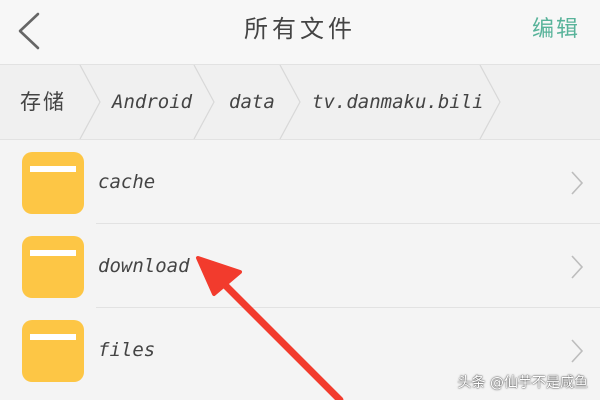 This screenshot has height=400, width=600. What do you see at coordinates (127, 350) in the screenshot?
I see `list-item-label: files` at bounding box center [127, 350].